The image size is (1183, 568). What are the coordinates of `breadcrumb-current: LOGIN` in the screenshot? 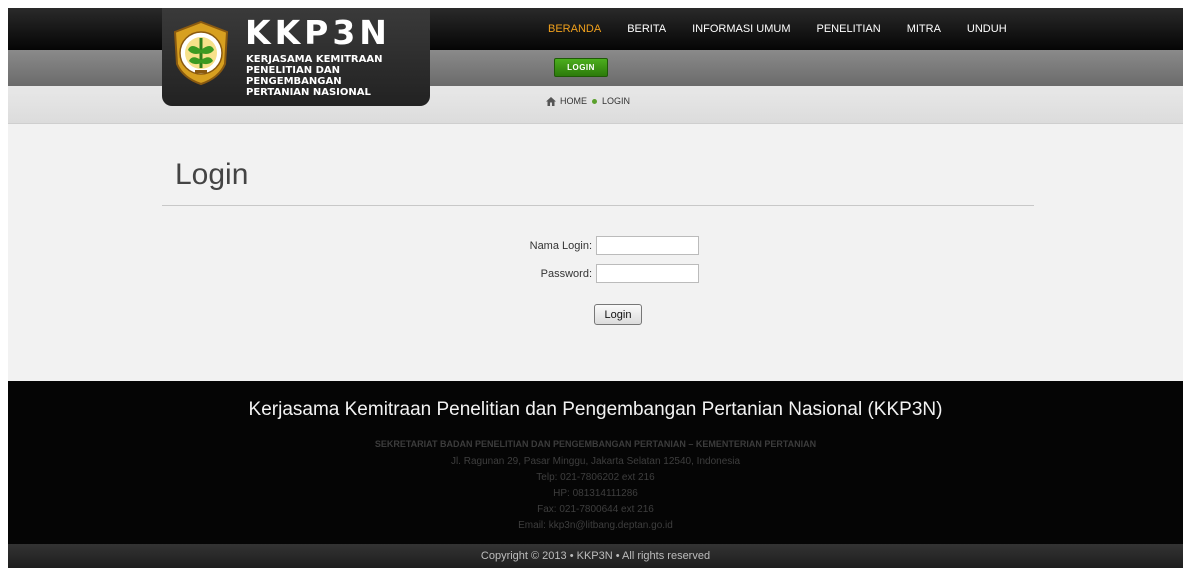 It's located at (616, 101).